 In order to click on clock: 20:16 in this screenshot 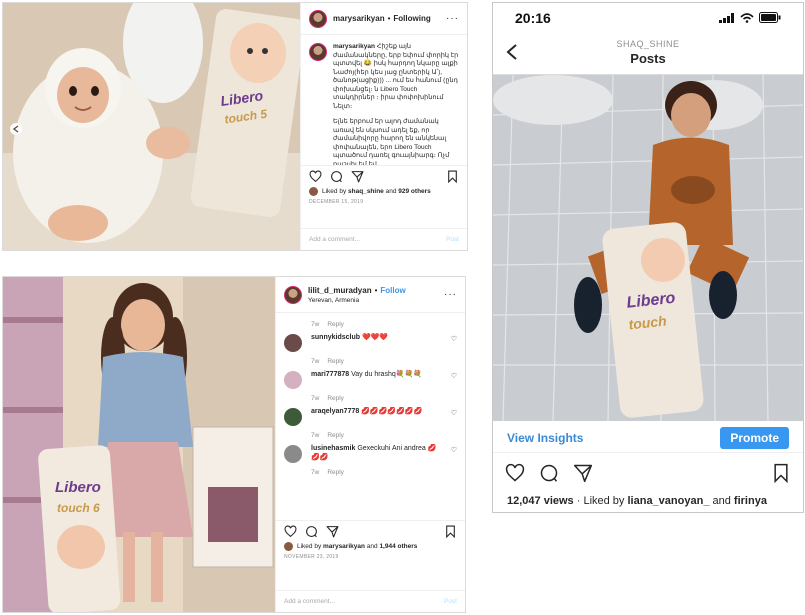, I will do `click(533, 18)`.